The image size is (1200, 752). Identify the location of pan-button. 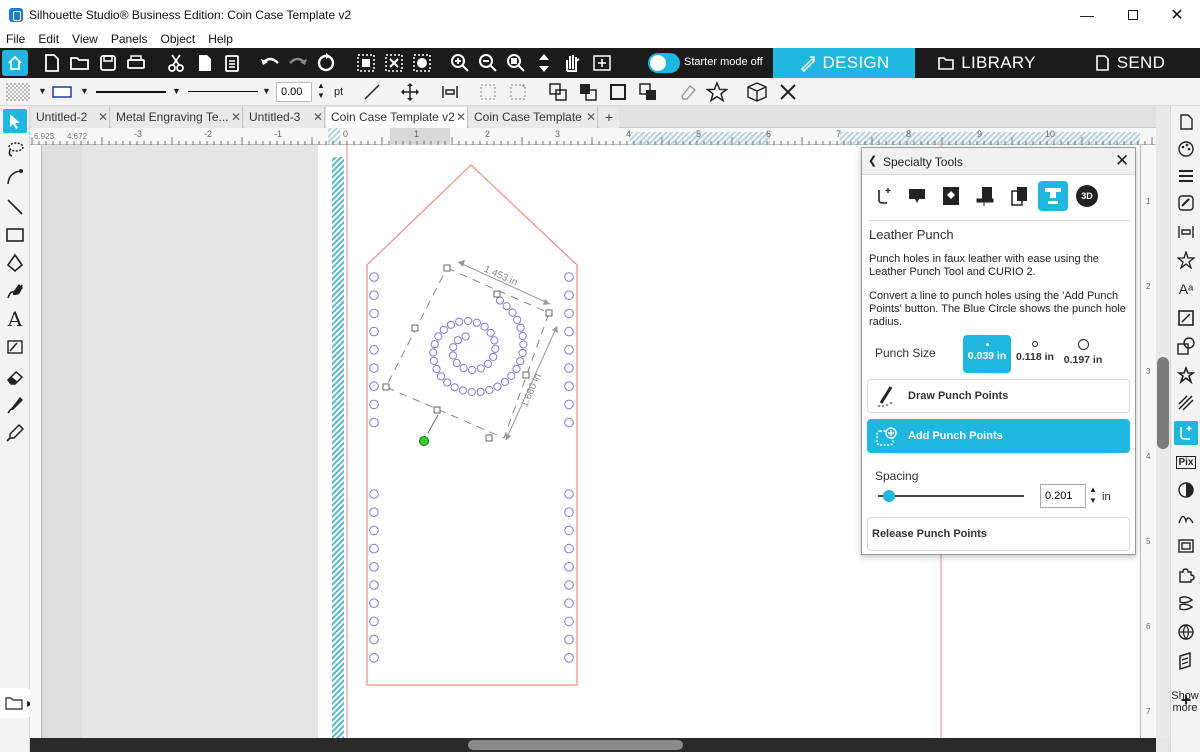
(572, 63).